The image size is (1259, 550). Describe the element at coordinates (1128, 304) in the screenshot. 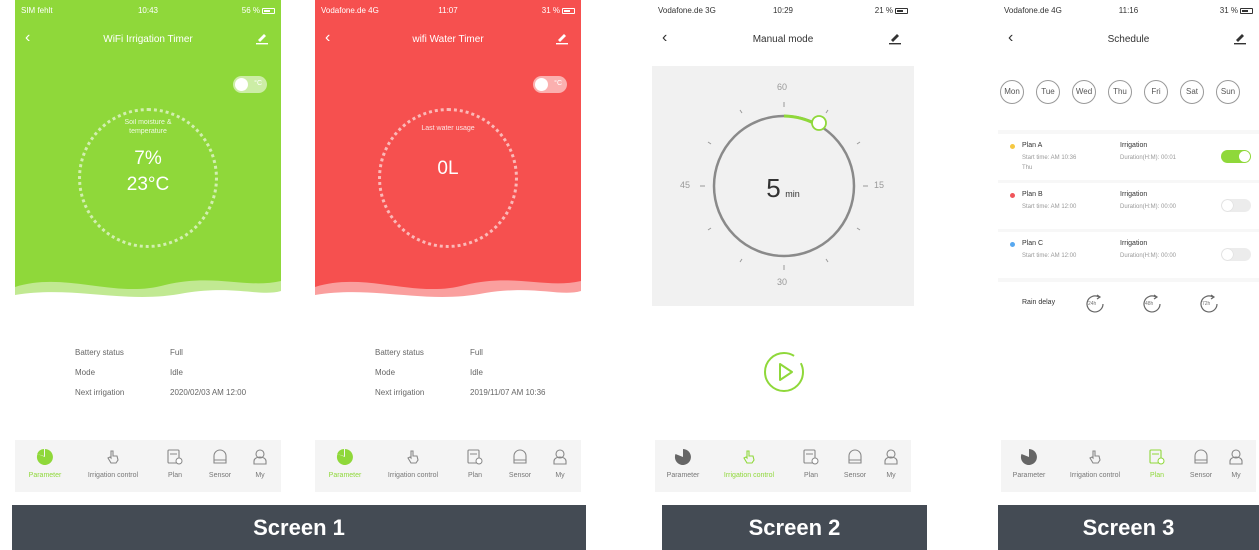

I see `rain-delay-row: Rain delay 24h 48h 72h` at that location.